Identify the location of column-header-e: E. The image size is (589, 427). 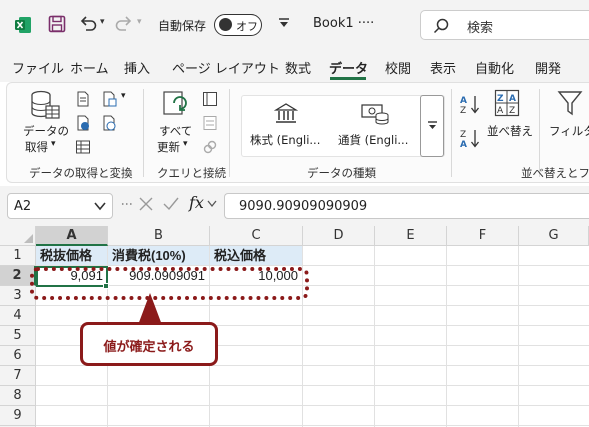
(411, 236).